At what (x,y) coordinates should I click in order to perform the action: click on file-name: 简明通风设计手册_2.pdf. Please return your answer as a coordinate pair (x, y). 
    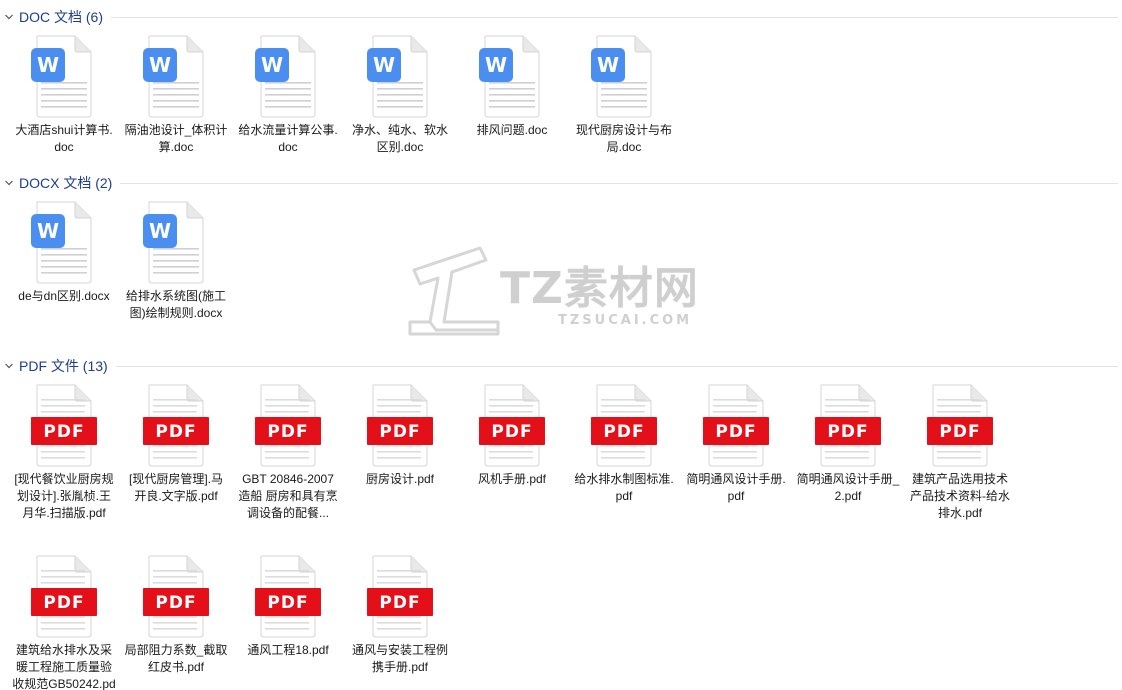
    Looking at the image, I should click on (848, 487).